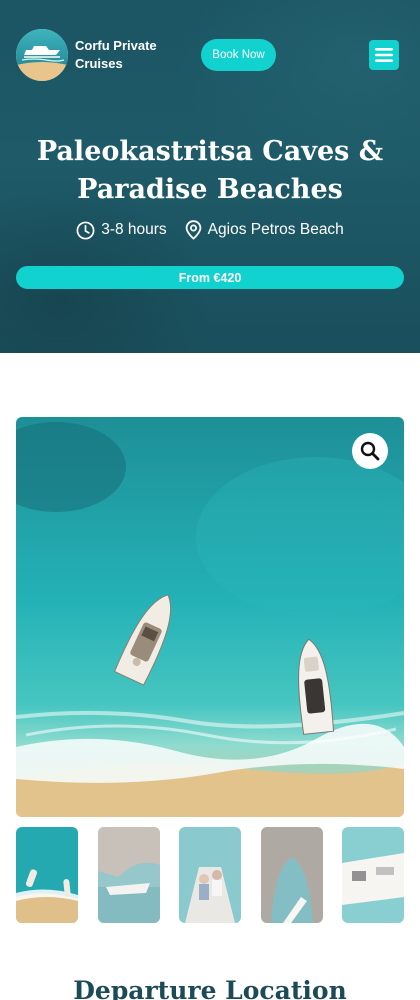  I want to click on boat-deck-thumbnail, so click(373, 875).